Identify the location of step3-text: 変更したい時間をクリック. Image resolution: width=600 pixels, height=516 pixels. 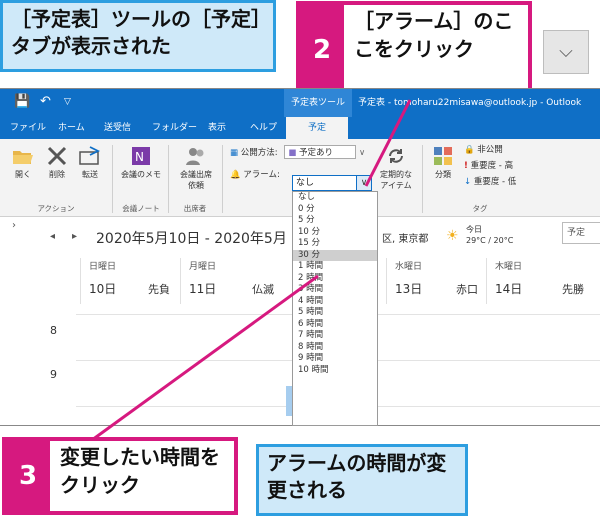
(140, 471).